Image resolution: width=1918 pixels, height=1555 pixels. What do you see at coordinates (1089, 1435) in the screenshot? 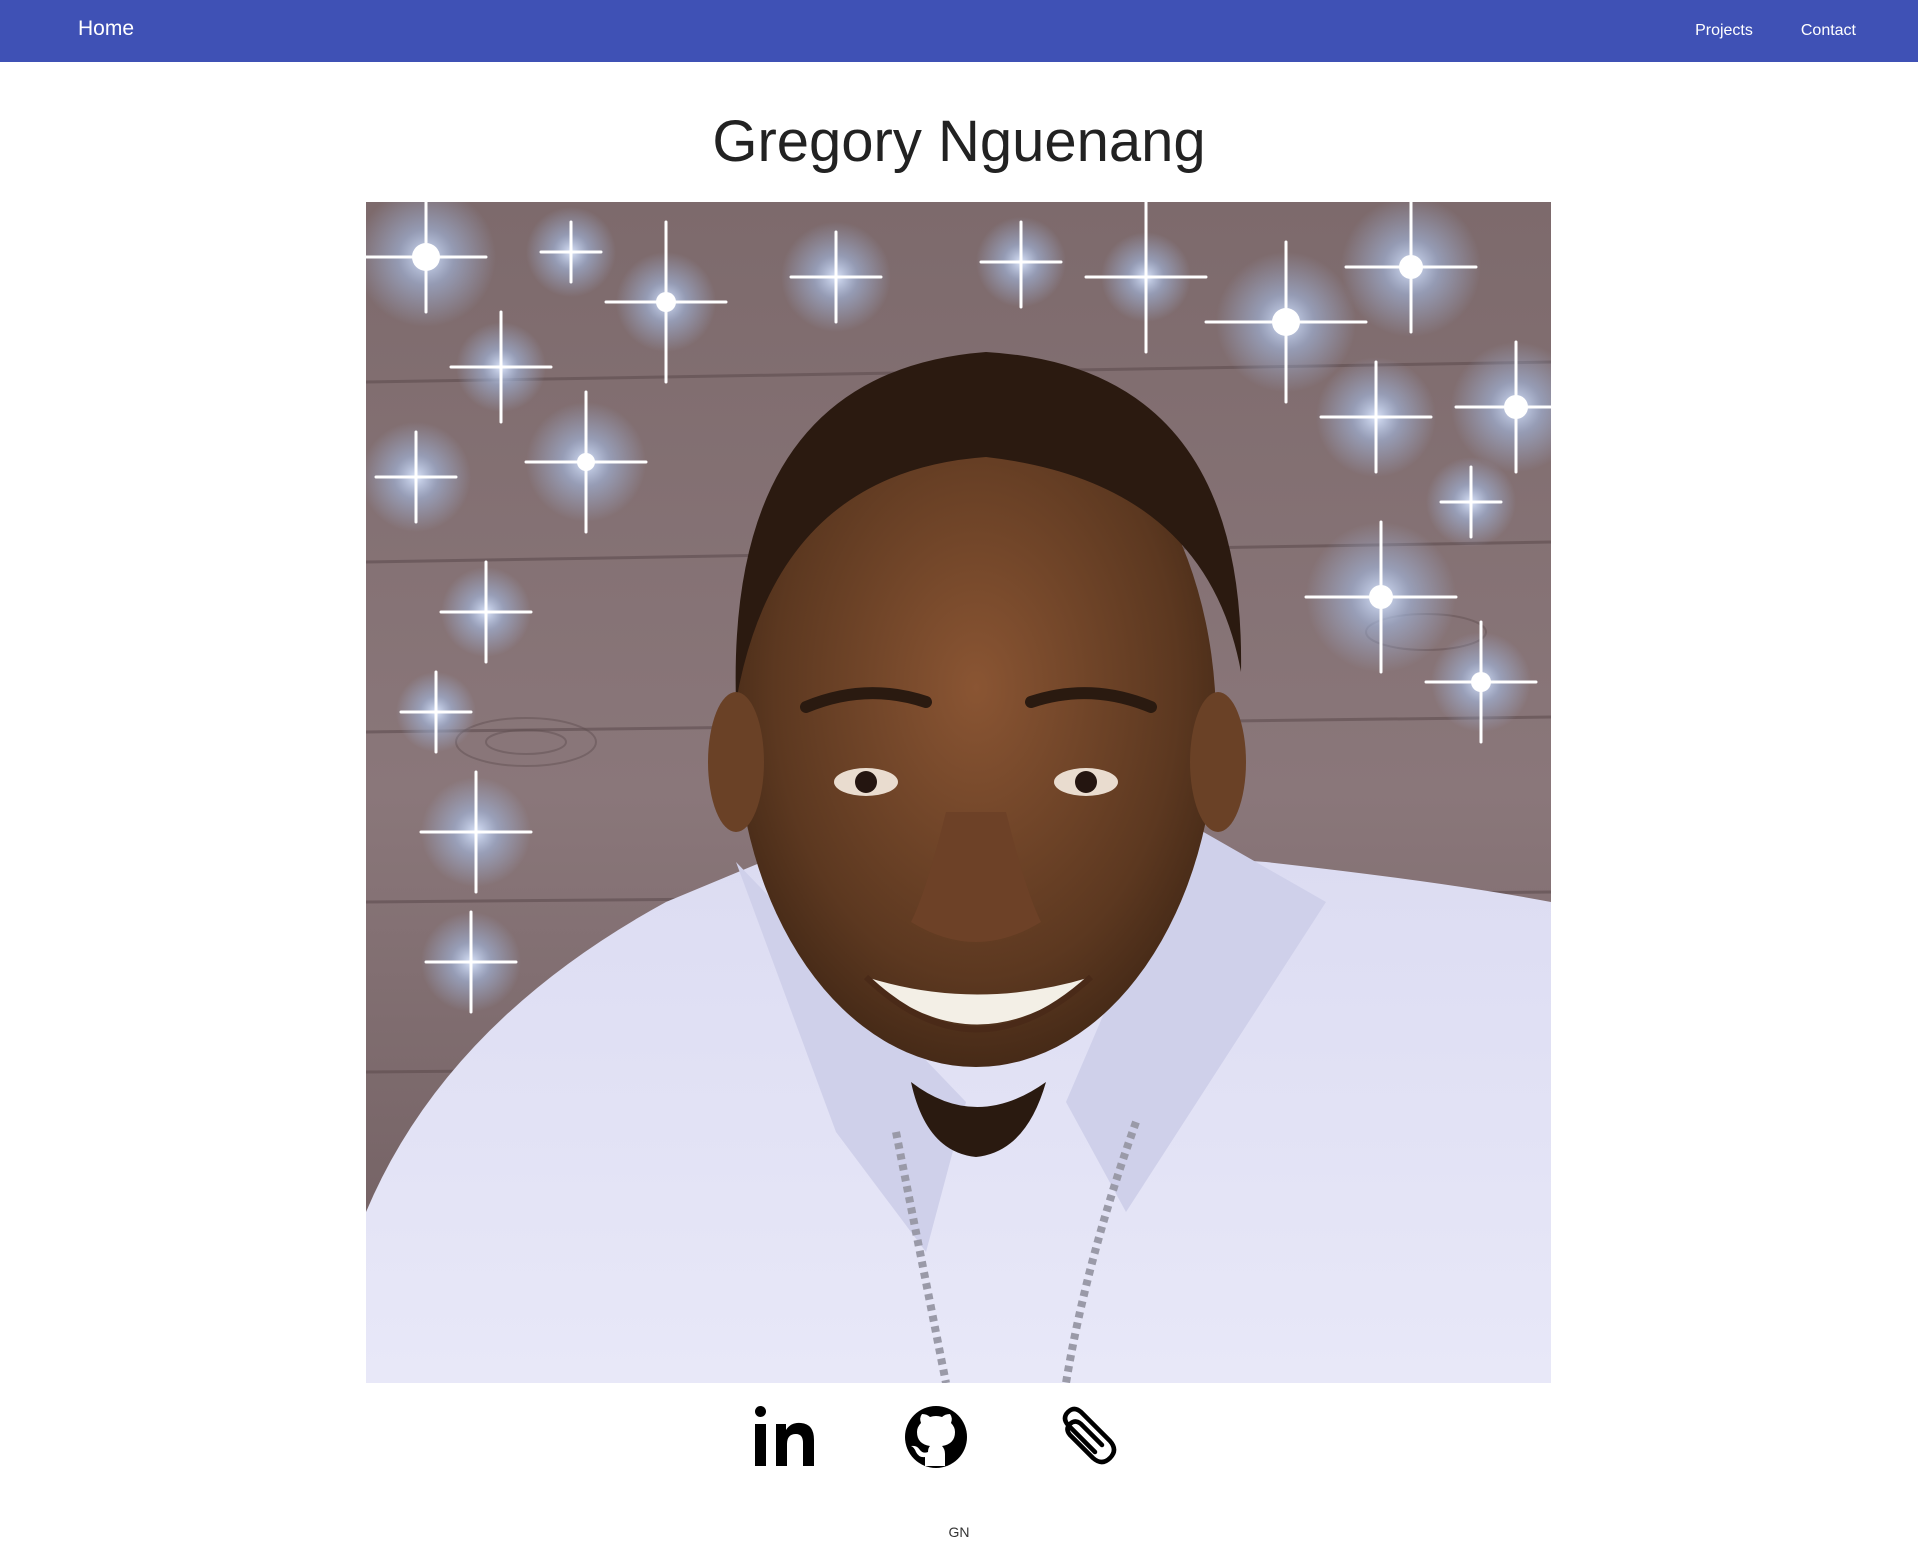
I see `paperclip-icon` at bounding box center [1089, 1435].